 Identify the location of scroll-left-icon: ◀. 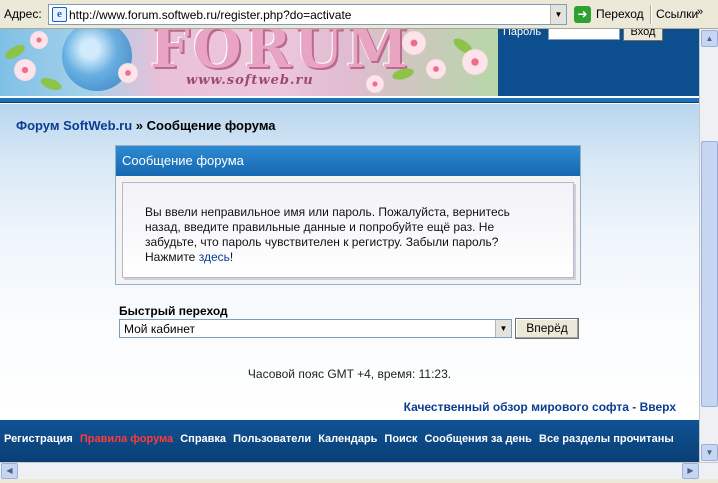
(9, 471).